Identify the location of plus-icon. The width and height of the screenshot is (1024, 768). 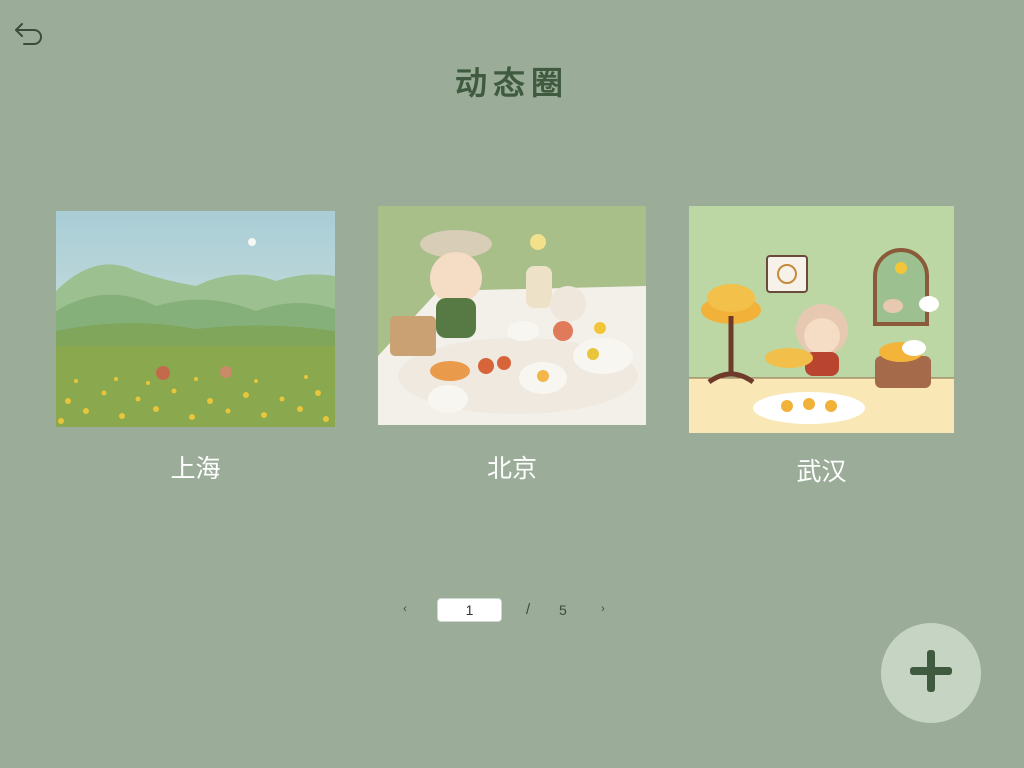
(931, 673).